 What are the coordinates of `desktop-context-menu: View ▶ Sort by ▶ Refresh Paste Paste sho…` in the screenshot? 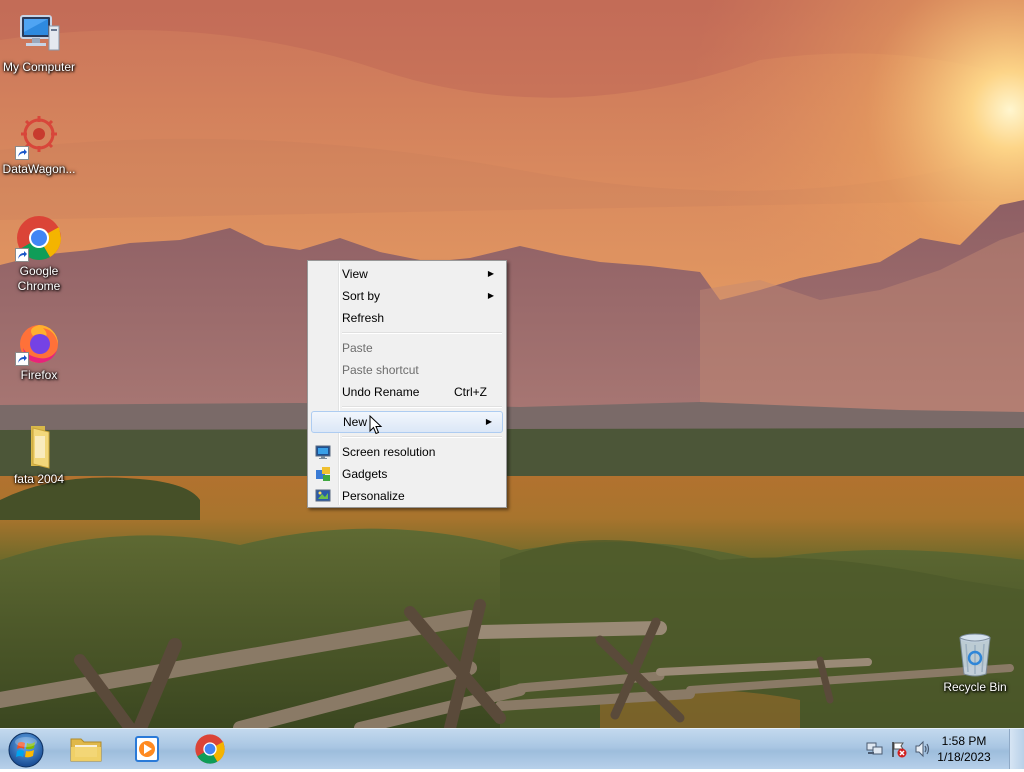 It's located at (407, 384).